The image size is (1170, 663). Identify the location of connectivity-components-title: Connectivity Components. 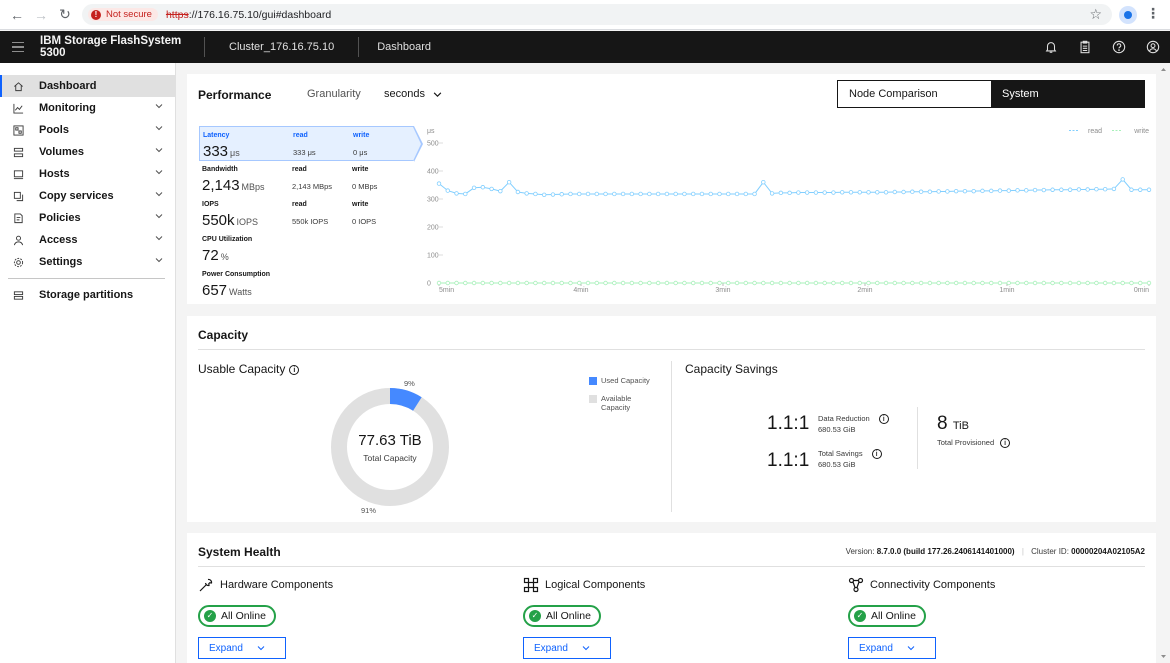
(933, 585).